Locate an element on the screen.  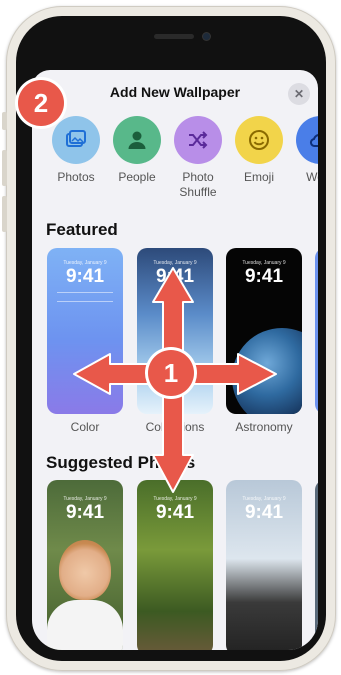
card-caption: Color is located at coordinates (85, 427).